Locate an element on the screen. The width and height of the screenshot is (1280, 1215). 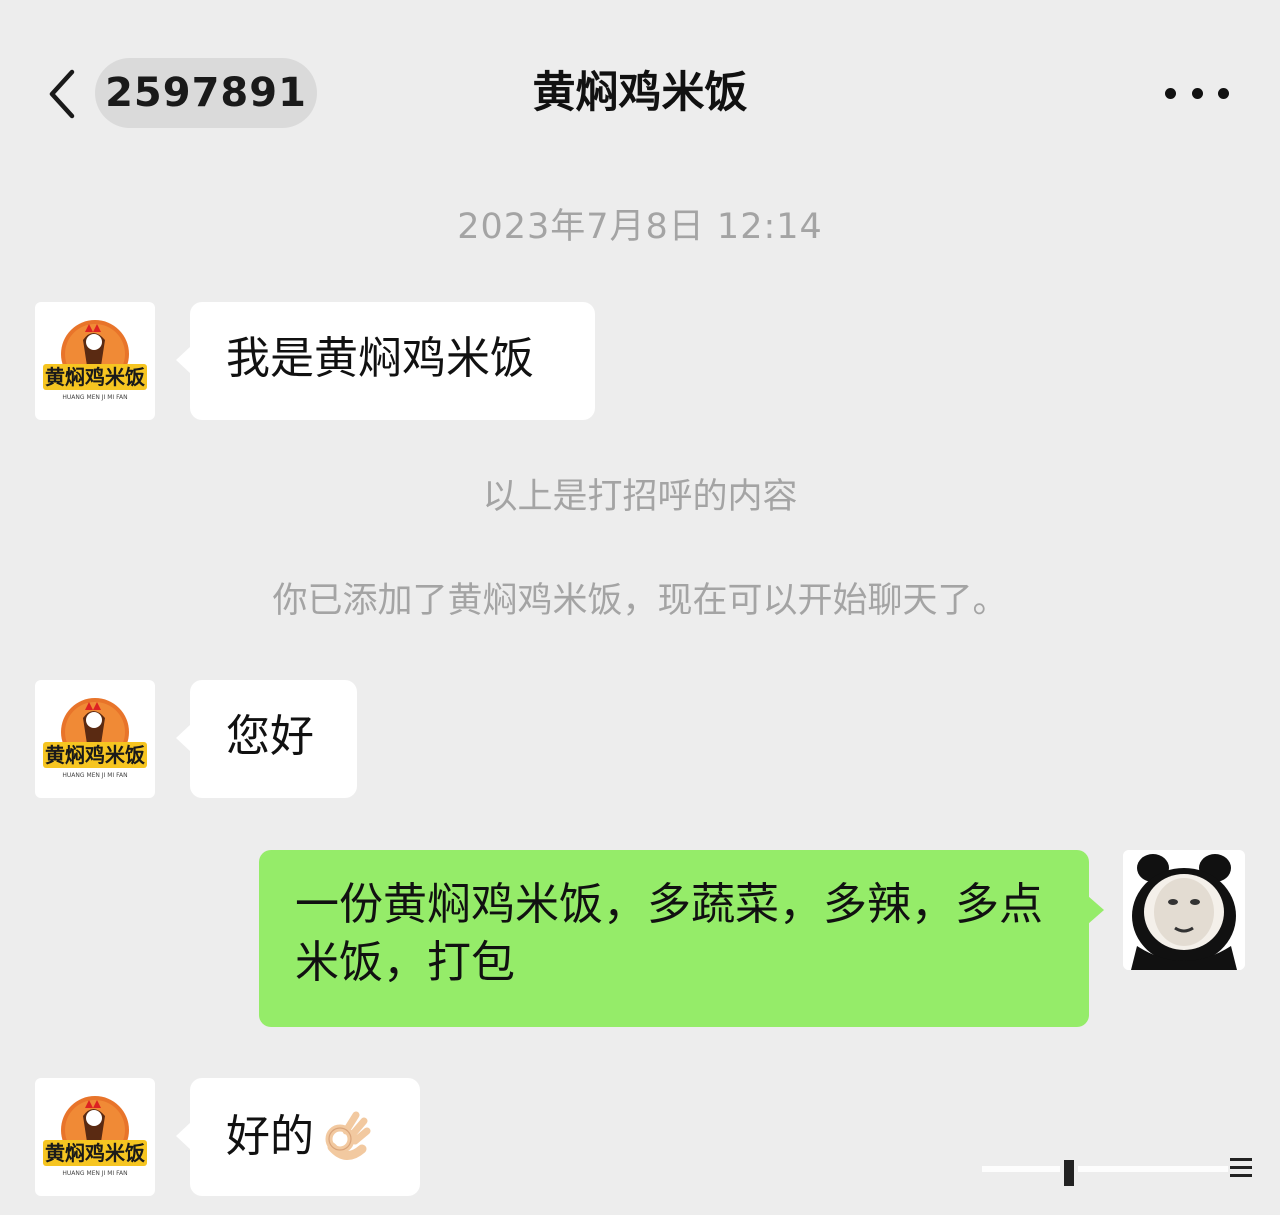
more-options-button is located at coordinates (1197, 93).